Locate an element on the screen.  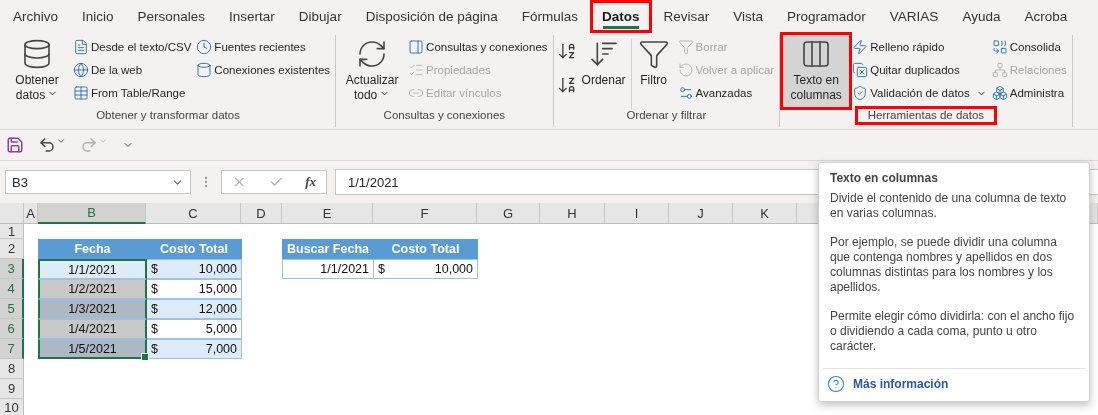
ribbon-button: Relleno rápido is located at coordinates (919, 47).